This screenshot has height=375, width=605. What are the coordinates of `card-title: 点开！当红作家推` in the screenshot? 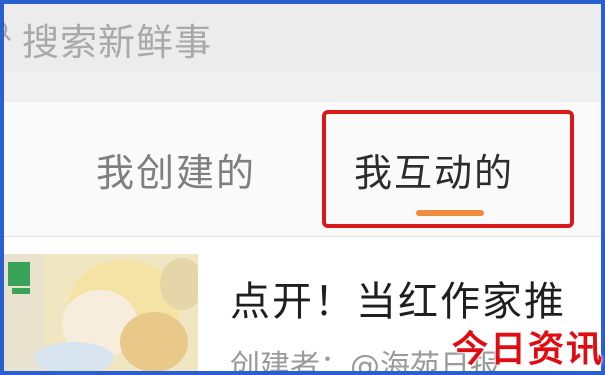 It's located at (398, 298).